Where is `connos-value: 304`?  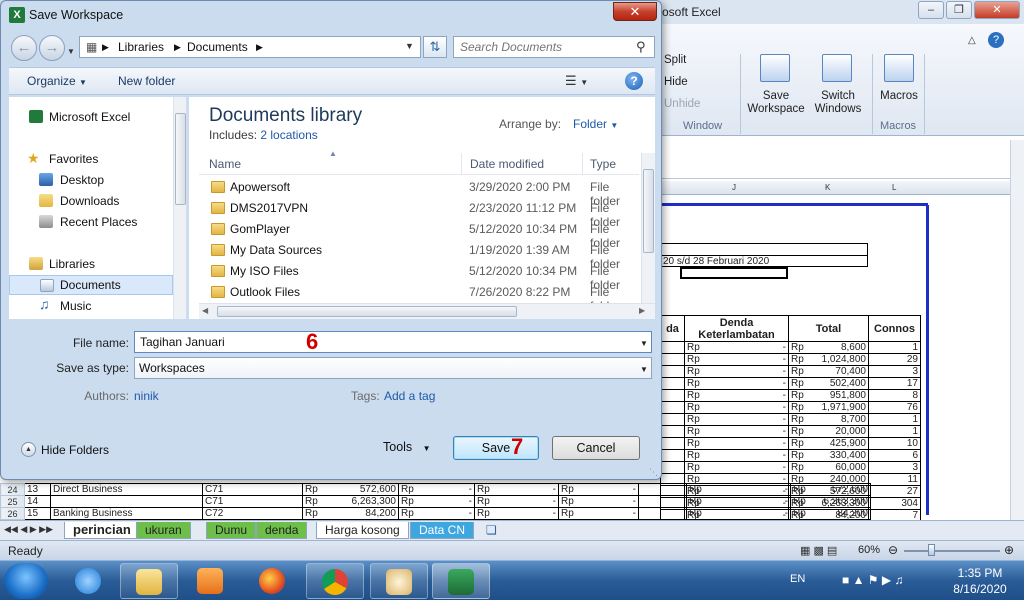 connos-value: 304 is located at coordinates (894, 503).